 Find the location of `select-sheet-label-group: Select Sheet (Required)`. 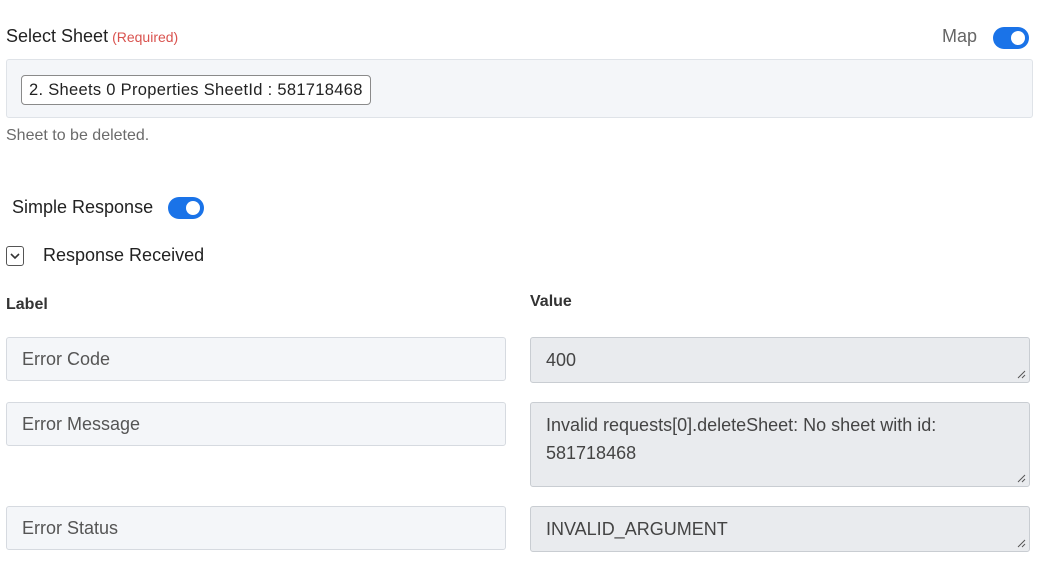

select-sheet-label-group: Select Sheet (Required) is located at coordinates (92, 36).